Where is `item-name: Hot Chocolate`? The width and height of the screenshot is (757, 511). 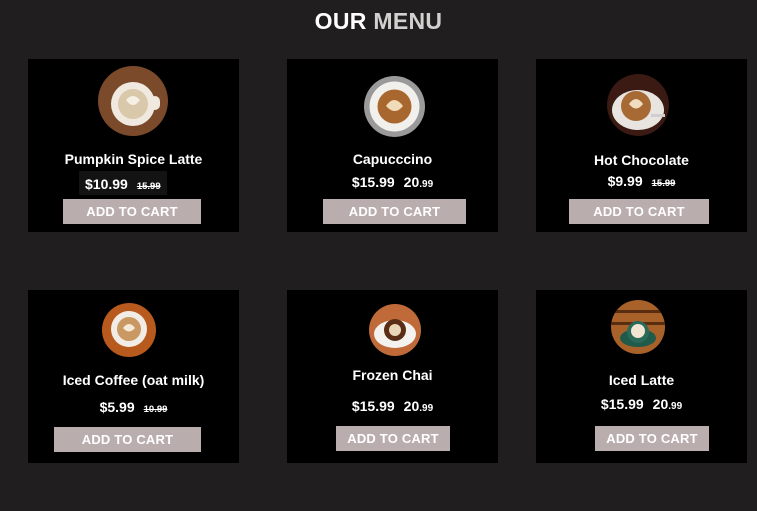
item-name: Hot Chocolate is located at coordinates (641, 160).